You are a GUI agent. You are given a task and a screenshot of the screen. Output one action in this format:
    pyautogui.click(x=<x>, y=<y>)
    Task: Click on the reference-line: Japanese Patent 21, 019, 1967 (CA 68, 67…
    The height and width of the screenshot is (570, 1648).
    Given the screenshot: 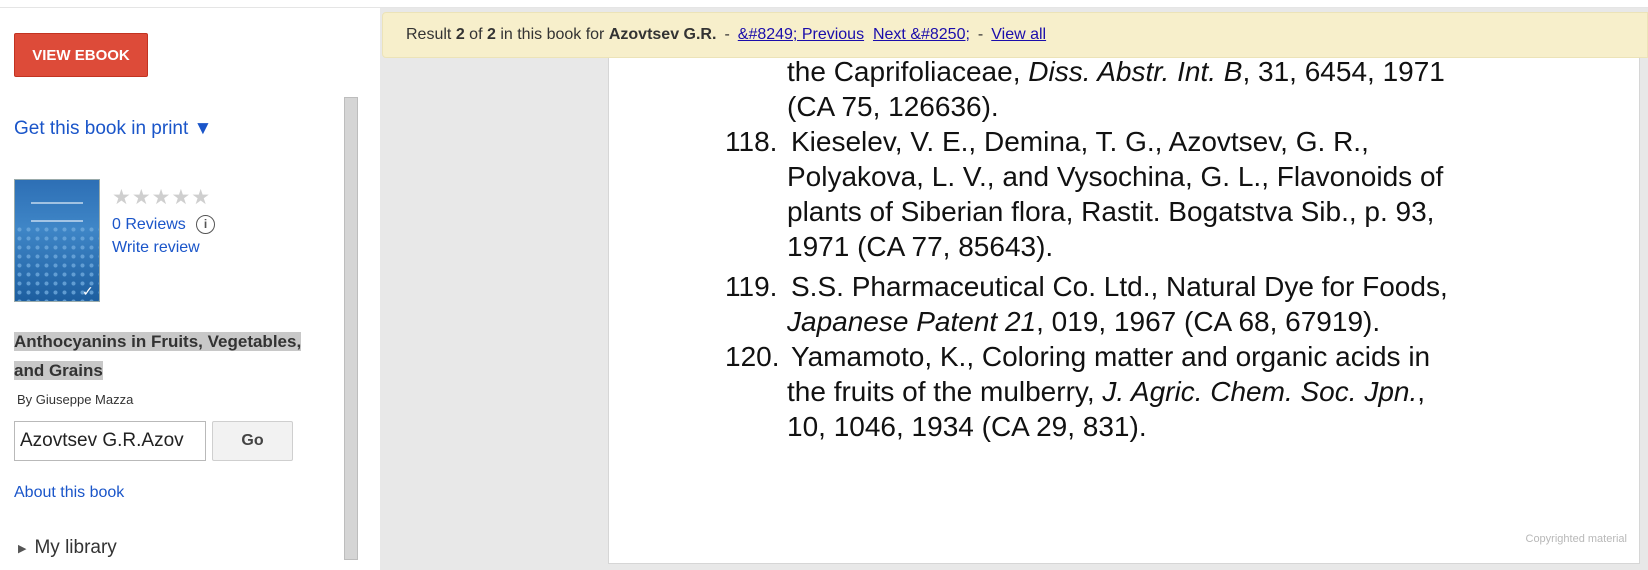 What is the action you would take?
    pyautogui.click(x=1084, y=321)
    